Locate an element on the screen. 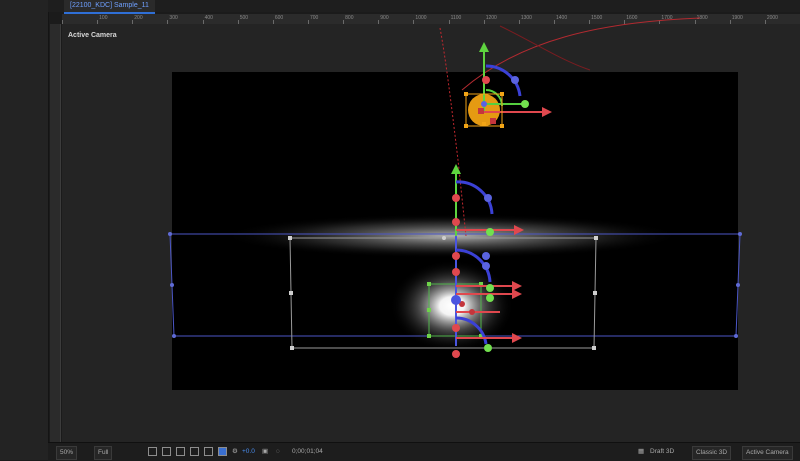 This screenshot has width=800, height=461. fast-previews-icon is located at coordinates (194, 452).